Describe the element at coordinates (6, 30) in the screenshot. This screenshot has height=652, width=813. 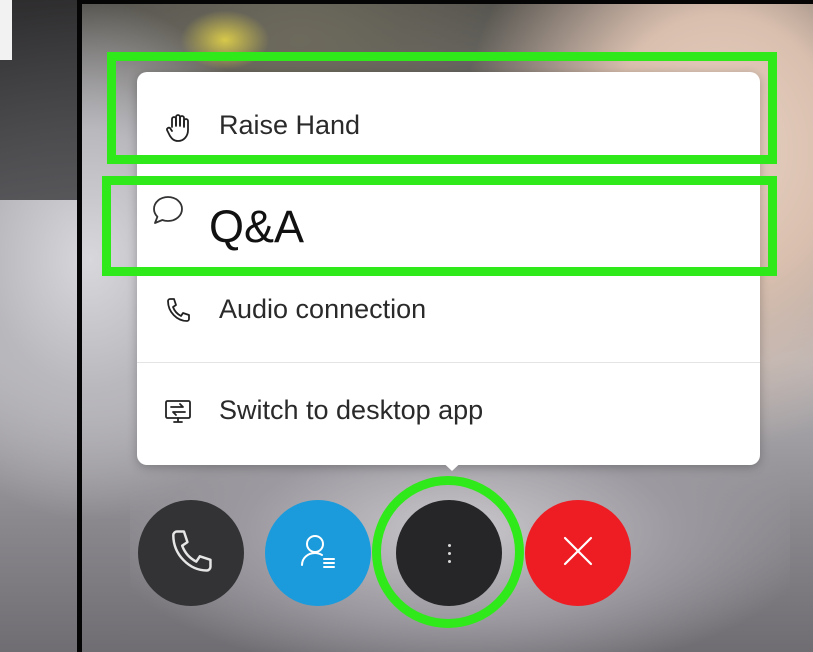
I see `frame-edge` at that location.